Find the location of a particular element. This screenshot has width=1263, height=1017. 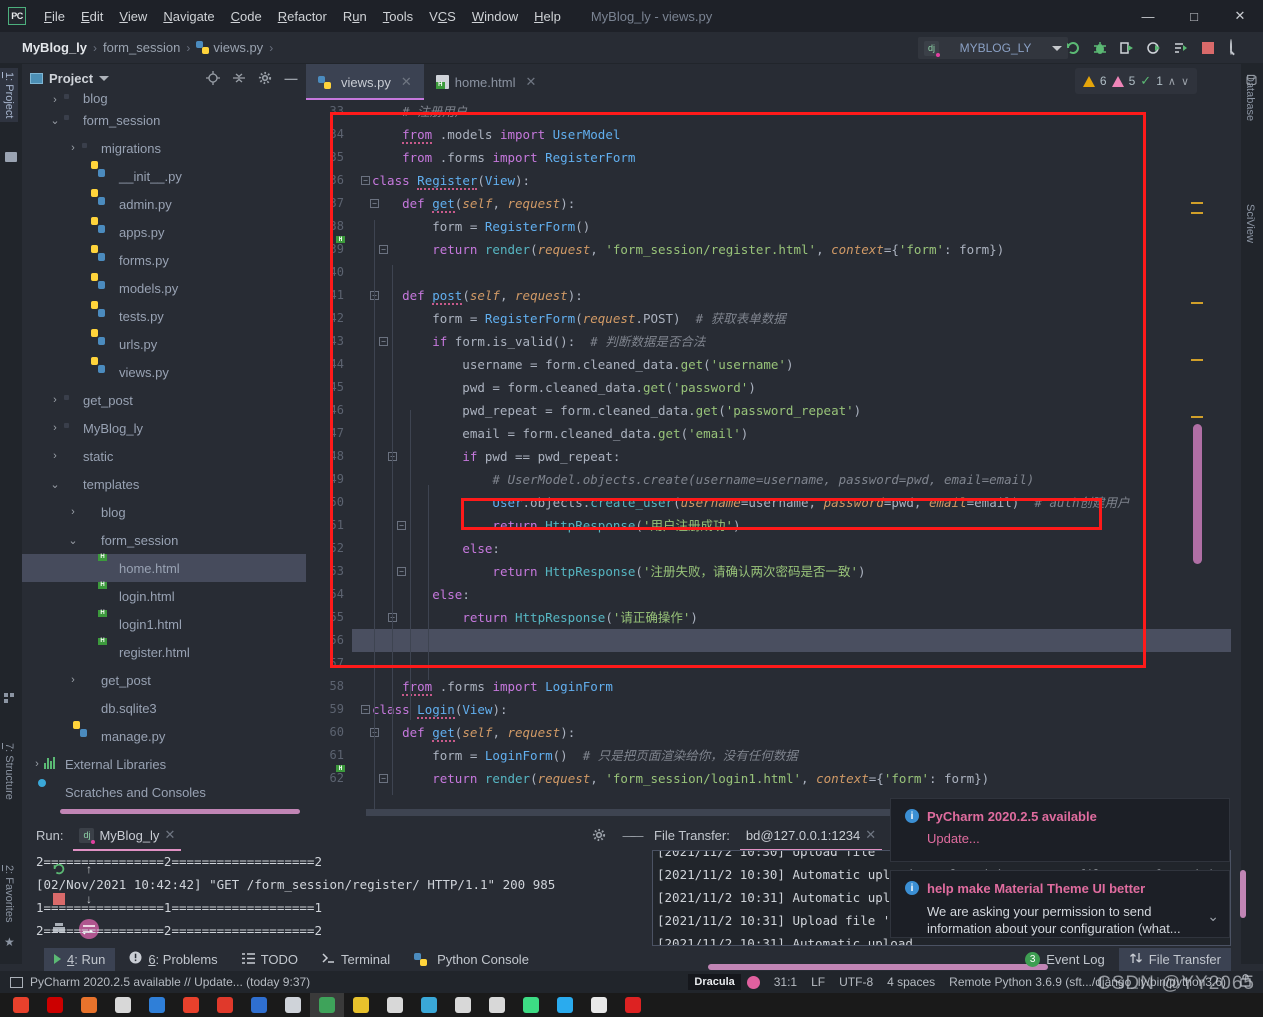

profile-icon is located at coordinates (1154, 48).